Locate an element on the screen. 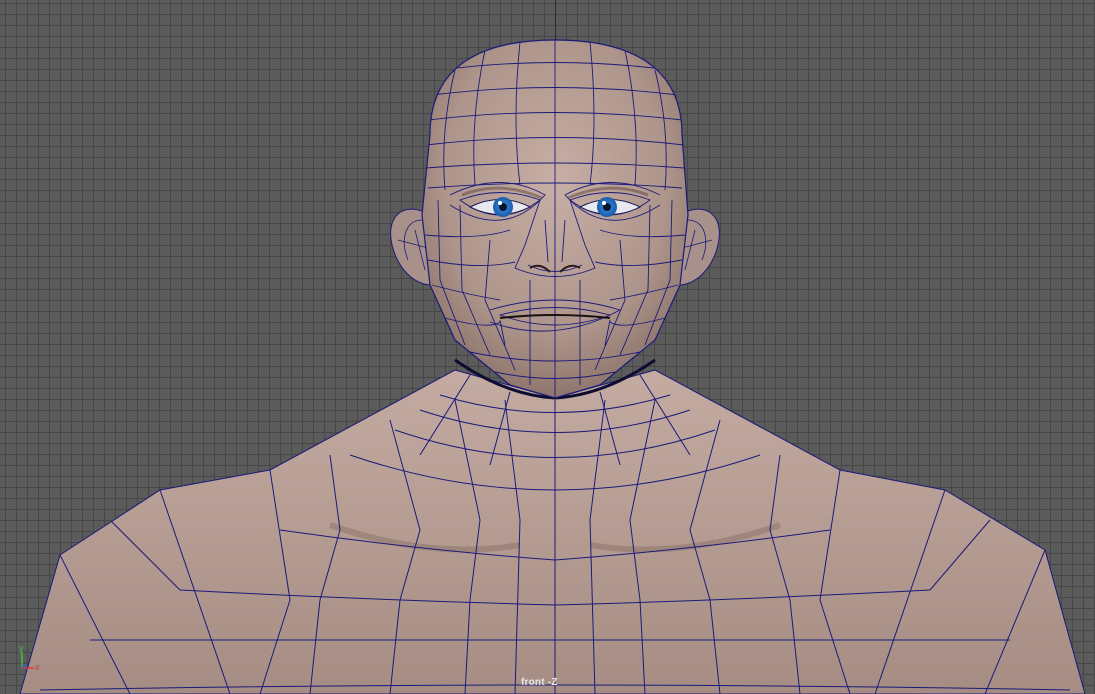  axis-y-label: y is located at coordinates (21, 648).